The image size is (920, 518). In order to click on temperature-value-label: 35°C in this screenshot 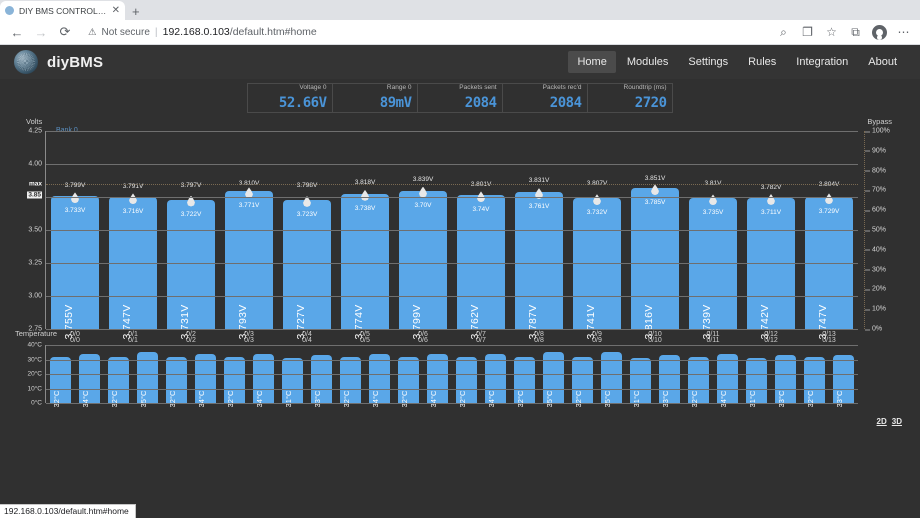, I will do `click(143, 399)`.